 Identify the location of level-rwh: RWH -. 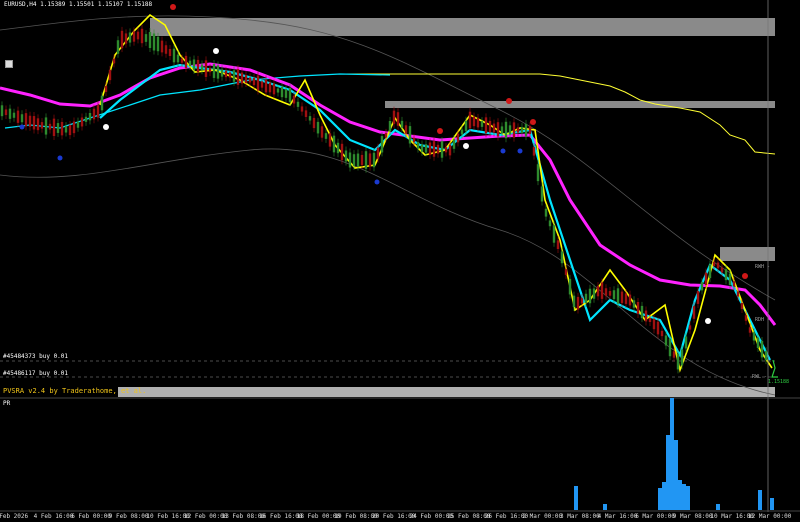
(763, 267).